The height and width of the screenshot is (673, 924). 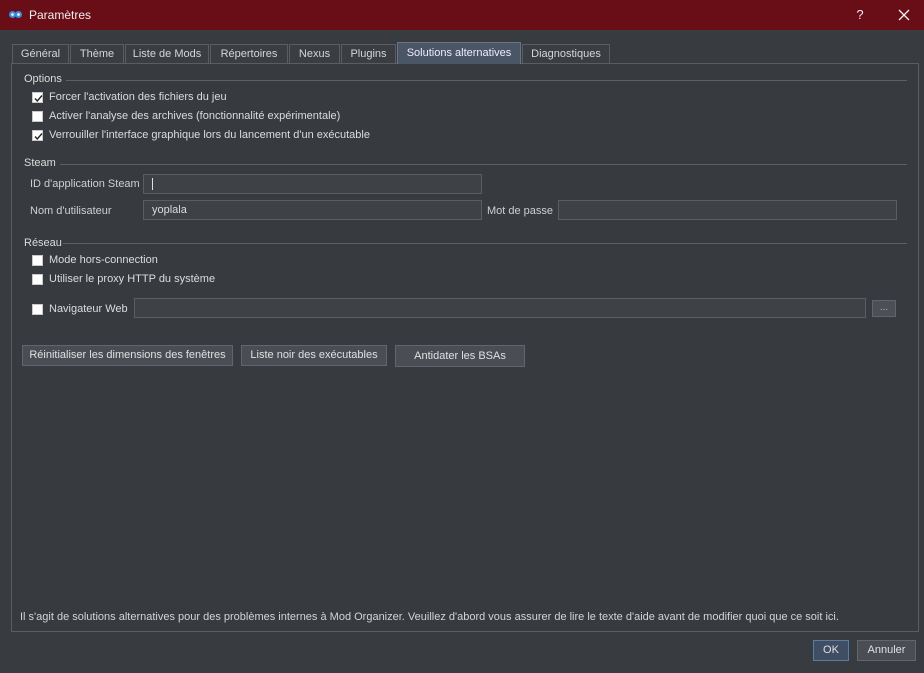 I want to click on steam-app-id-input, so click(x=312, y=184).